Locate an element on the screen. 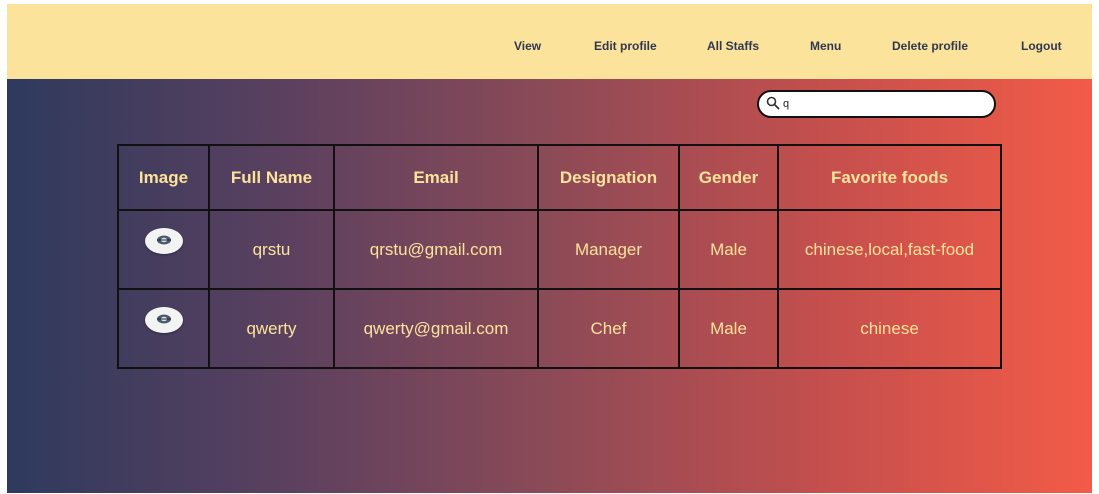 The width and height of the screenshot is (1099, 494). favorite-foods-cell: chinese,local,fast-food is located at coordinates (889, 249).